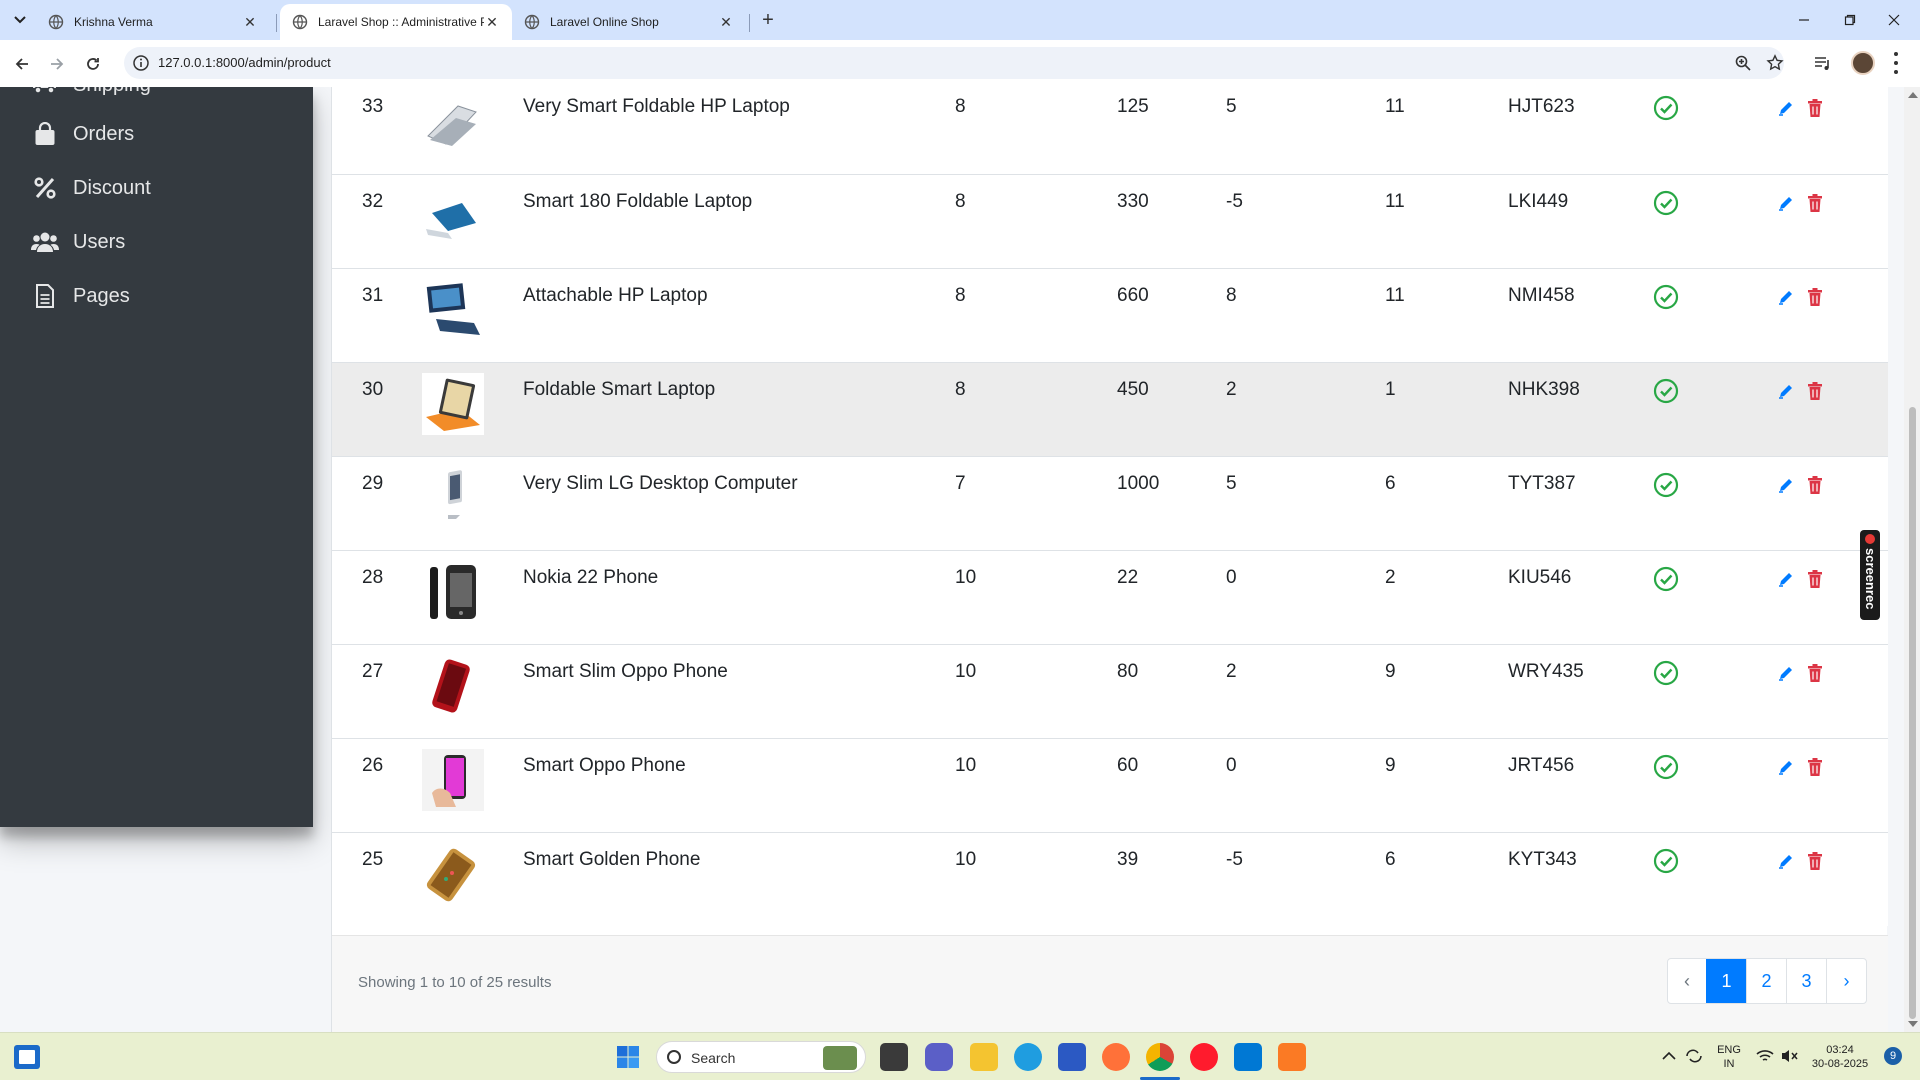 Image resolution: width=1920 pixels, height=1080 pixels. What do you see at coordinates (1390, 577) in the screenshot?
I see `product-qty: 2` at bounding box center [1390, 577].